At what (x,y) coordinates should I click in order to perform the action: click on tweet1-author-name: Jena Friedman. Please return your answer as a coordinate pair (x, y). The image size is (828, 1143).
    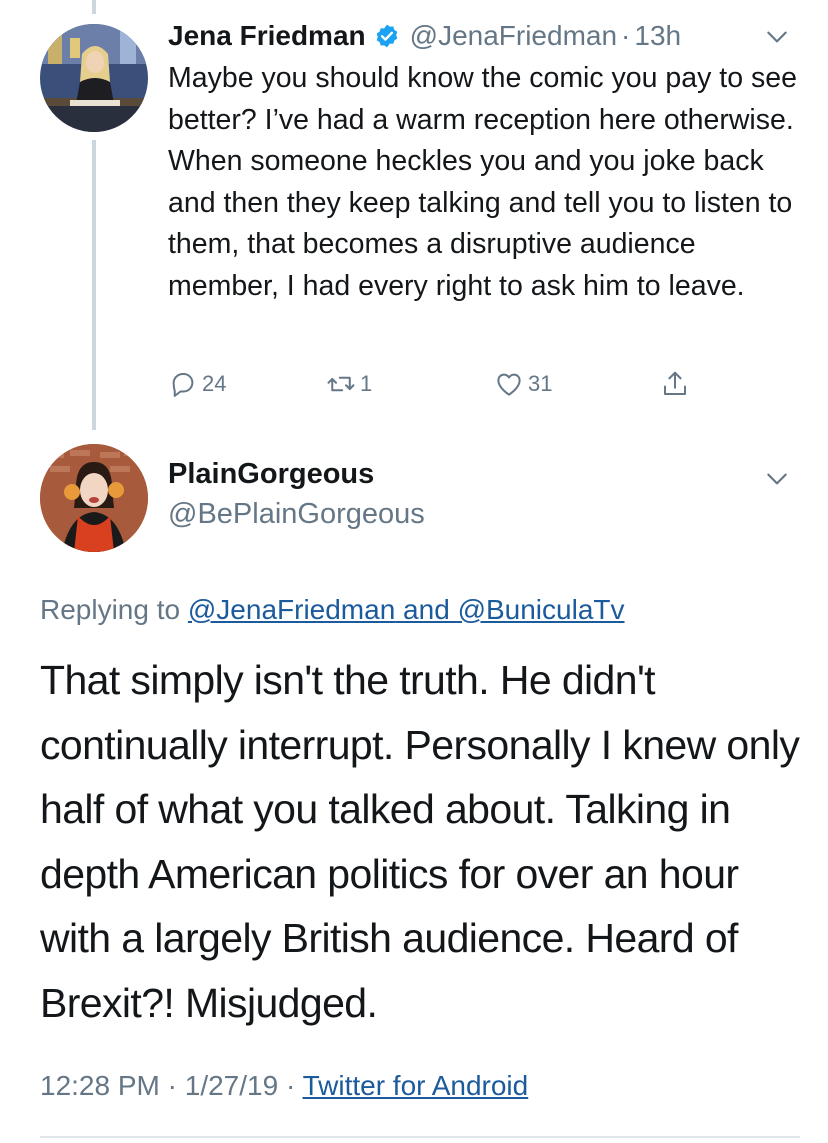
    Looking at the image, I should click on (267, 36).